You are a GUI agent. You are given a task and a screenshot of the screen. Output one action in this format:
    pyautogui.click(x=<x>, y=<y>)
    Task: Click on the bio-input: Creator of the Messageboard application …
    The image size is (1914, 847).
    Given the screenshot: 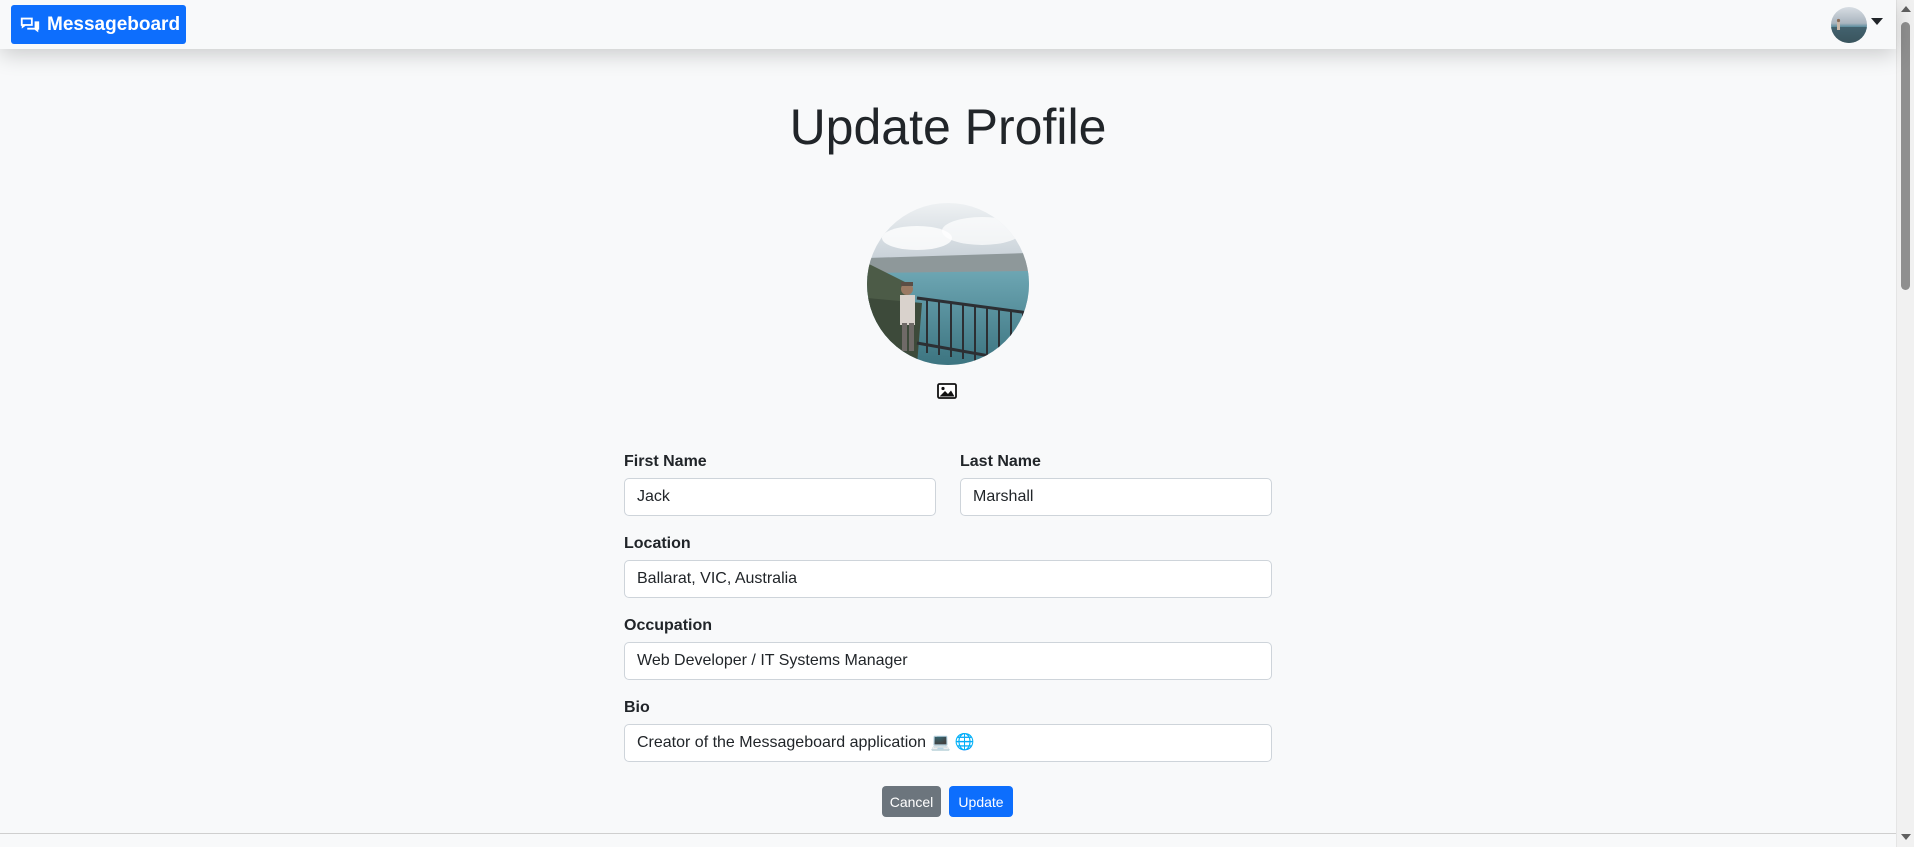 What is the action you would take?
    pyautogui.click(x=948, y=743)
    